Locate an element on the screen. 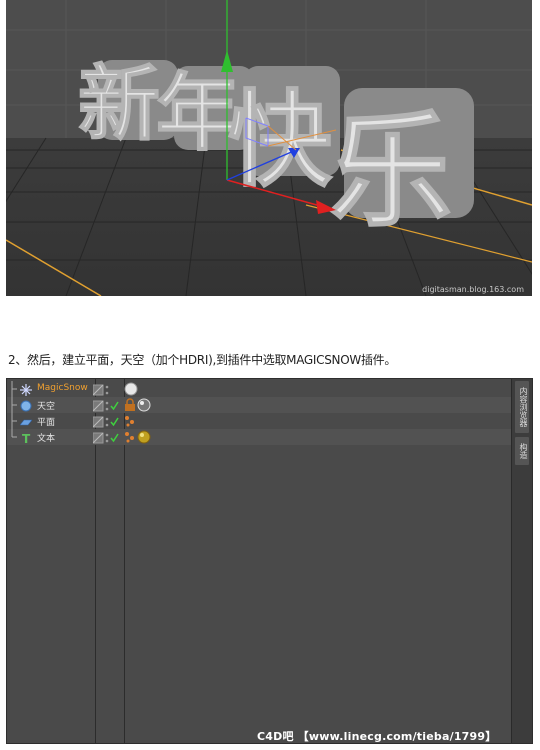 This screenshot has width=540, height=750. side-tab-bar: 内容浏览器 构造 is located at coordinates (521, 561).